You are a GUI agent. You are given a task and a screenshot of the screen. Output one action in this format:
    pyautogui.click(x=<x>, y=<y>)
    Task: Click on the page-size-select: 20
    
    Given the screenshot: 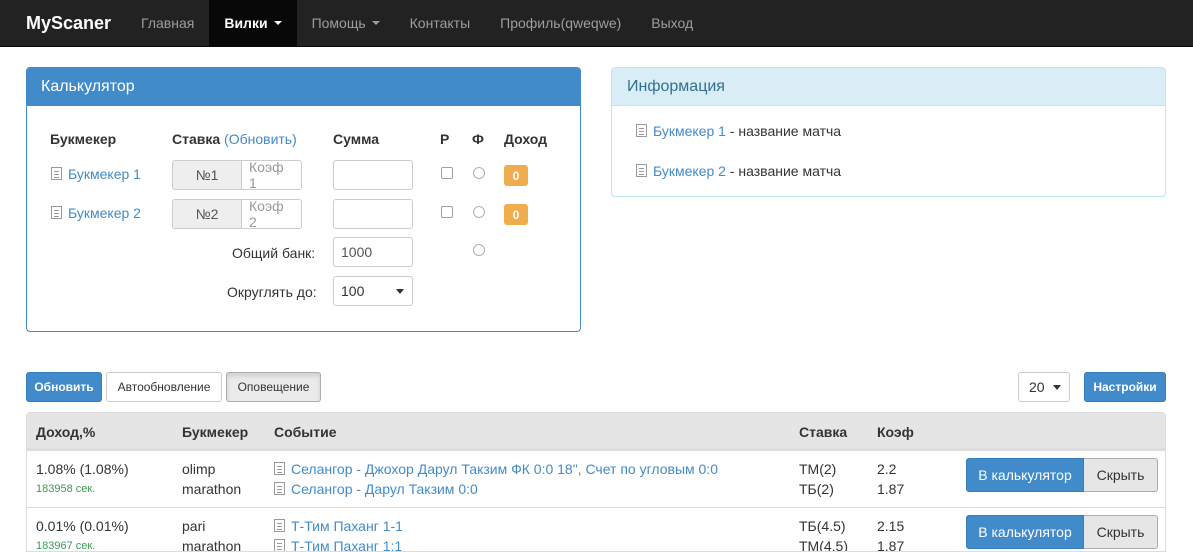 What is the action you would take?
    pyautogui.click(x=1044, y=387)
    